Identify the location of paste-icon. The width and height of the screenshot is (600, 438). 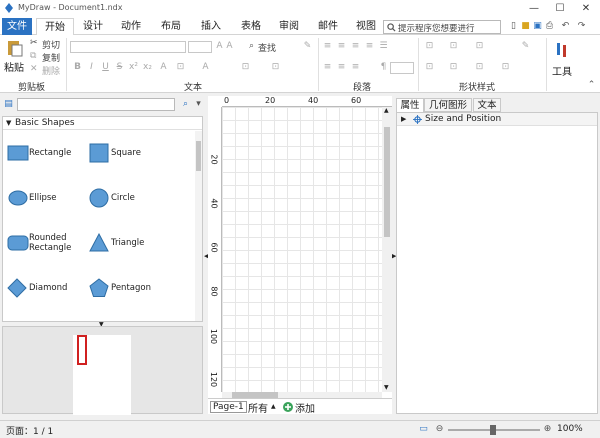
(15, 48).